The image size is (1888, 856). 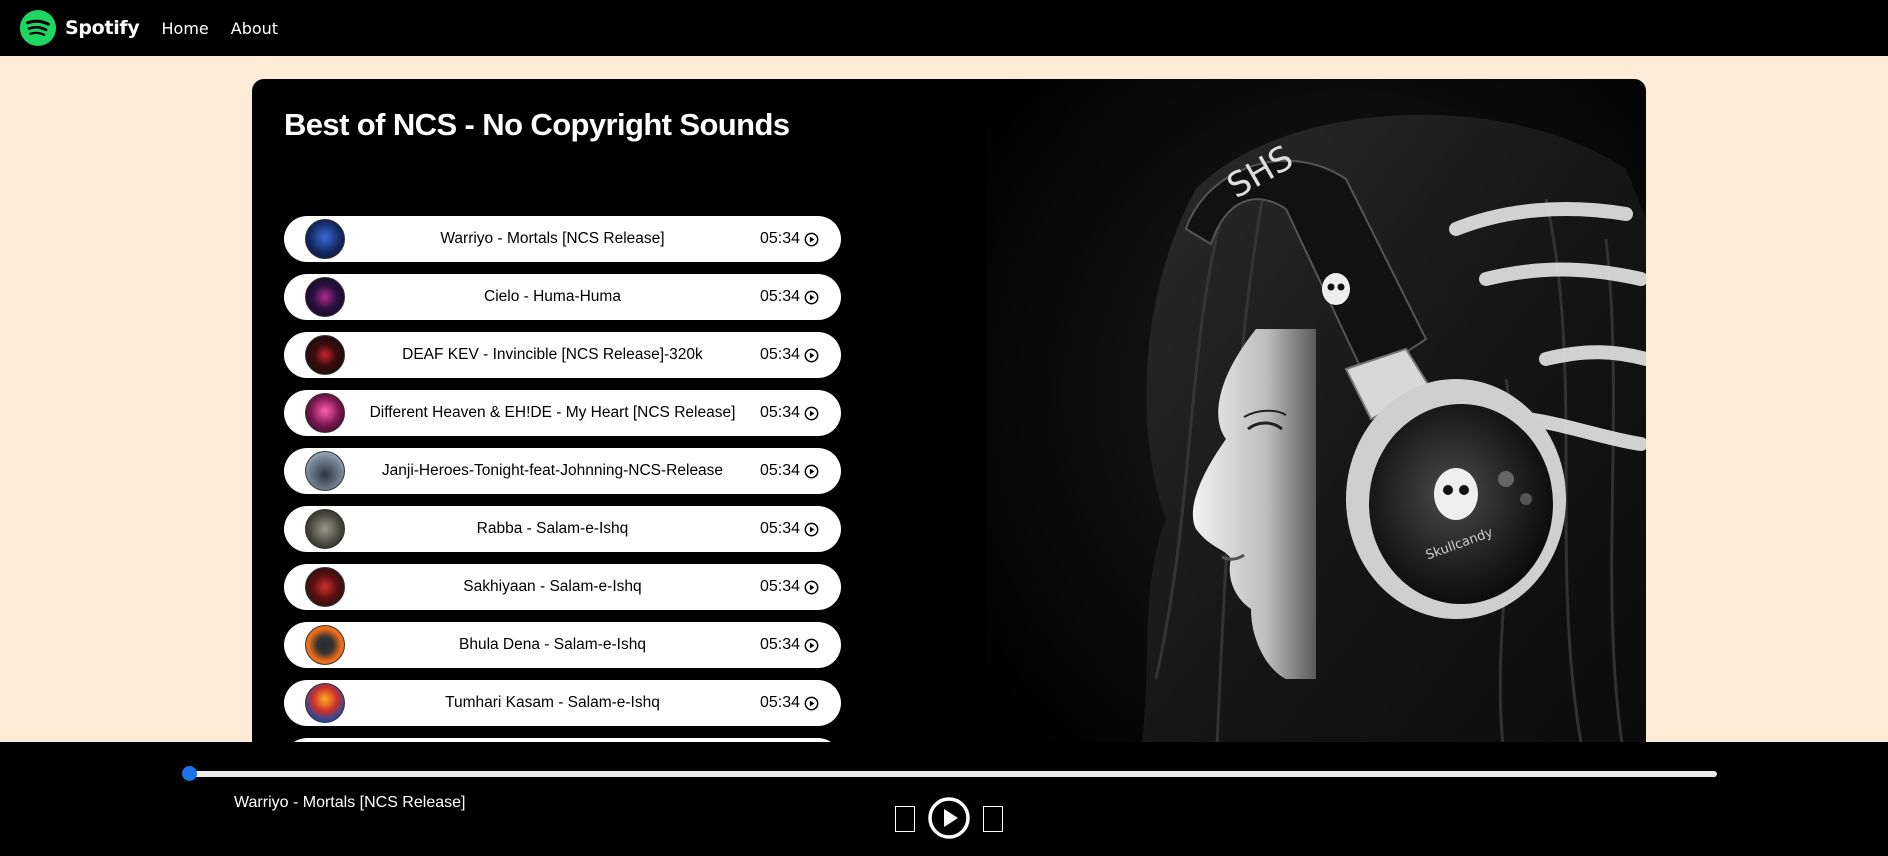 I want to click on playback-controls, so click(x=950, y=818).